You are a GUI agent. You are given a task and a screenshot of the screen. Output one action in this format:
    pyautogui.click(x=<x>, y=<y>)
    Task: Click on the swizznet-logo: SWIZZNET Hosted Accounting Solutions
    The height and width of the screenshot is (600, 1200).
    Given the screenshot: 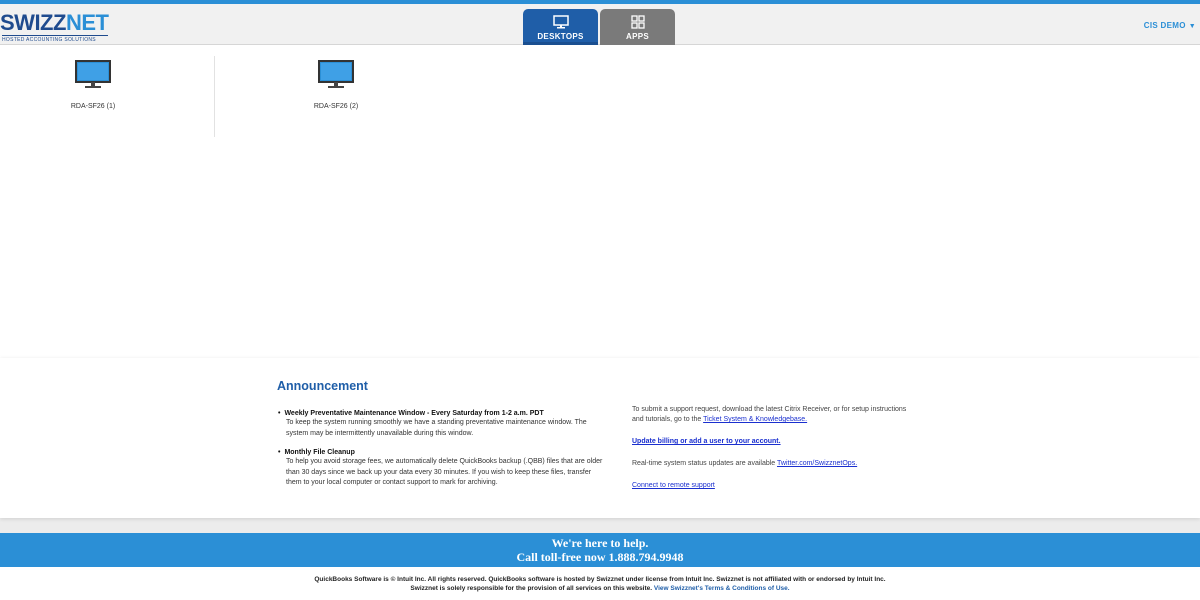 What is the action you would take?
    pyautogui.click(x=56, y=28)
    